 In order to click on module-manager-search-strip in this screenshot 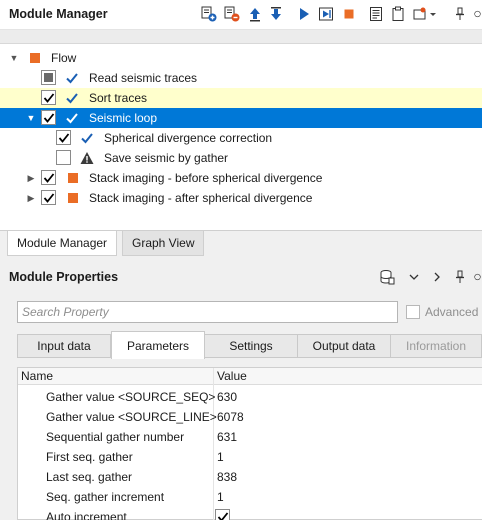, I will do `click(241, 37)`.